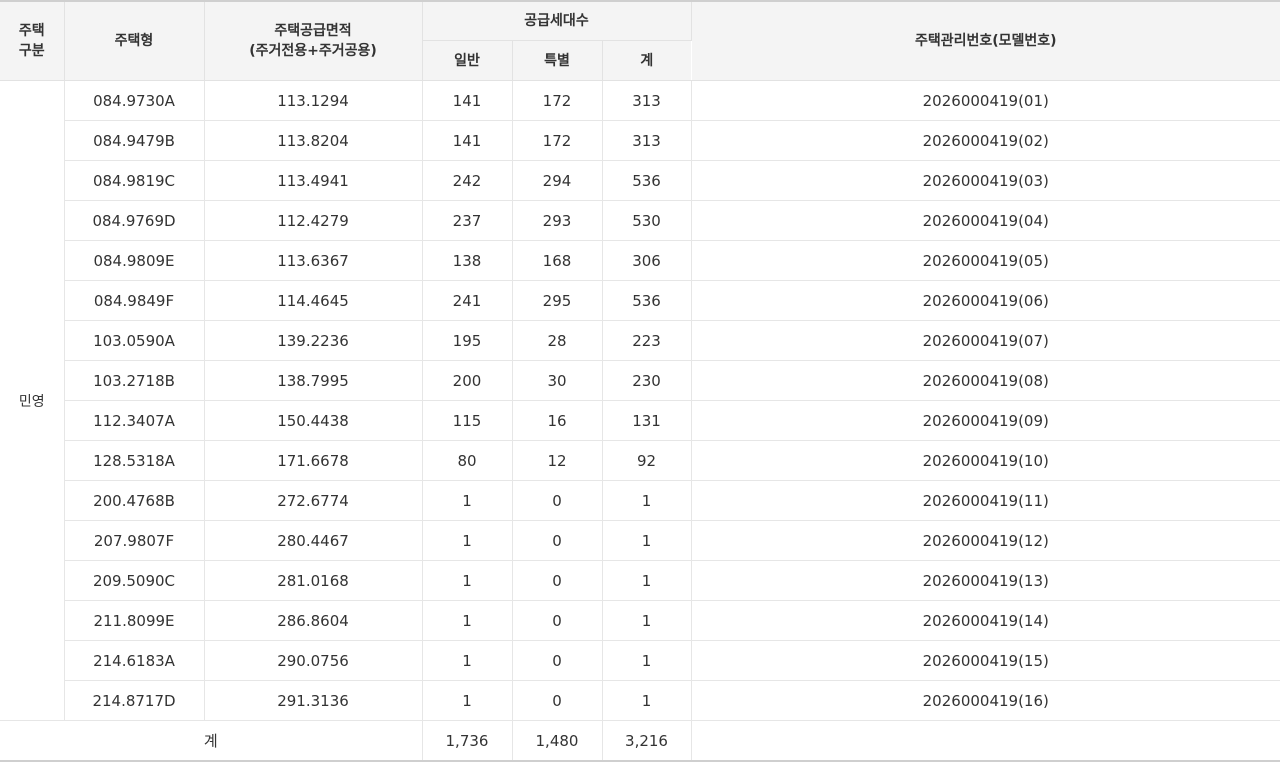 The width and height of the screenshot is (1280, 764). What do you see at coordinates (313, 260) in the screenshot?
I see `cell-supply-area: 113.6367` at bounding box center [313, 260].